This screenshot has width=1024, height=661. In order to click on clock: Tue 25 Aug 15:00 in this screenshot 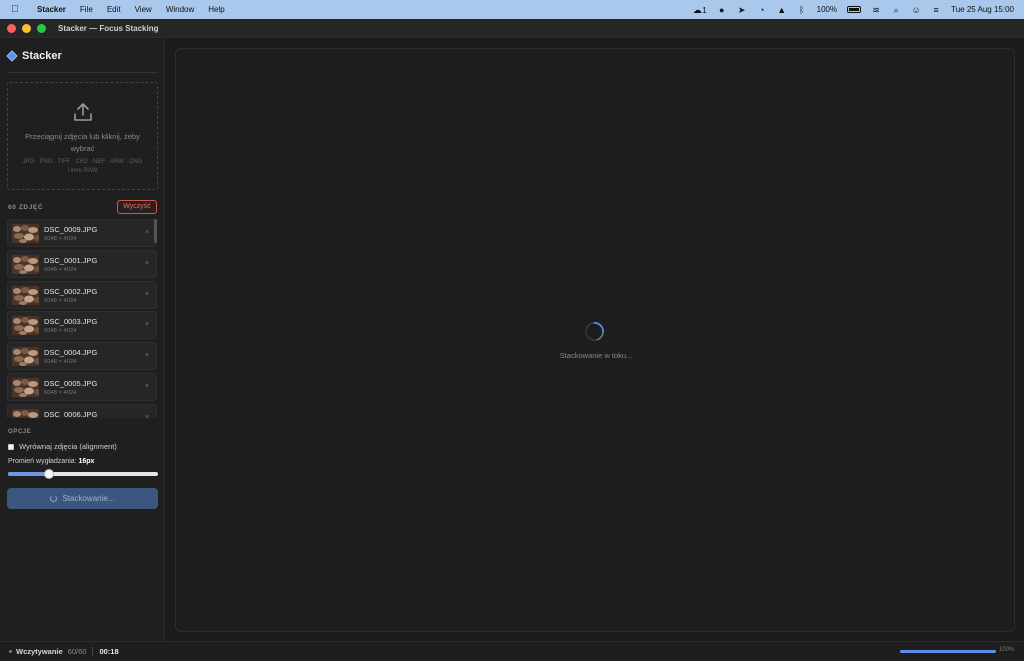, I will do `click(982, 9)`.